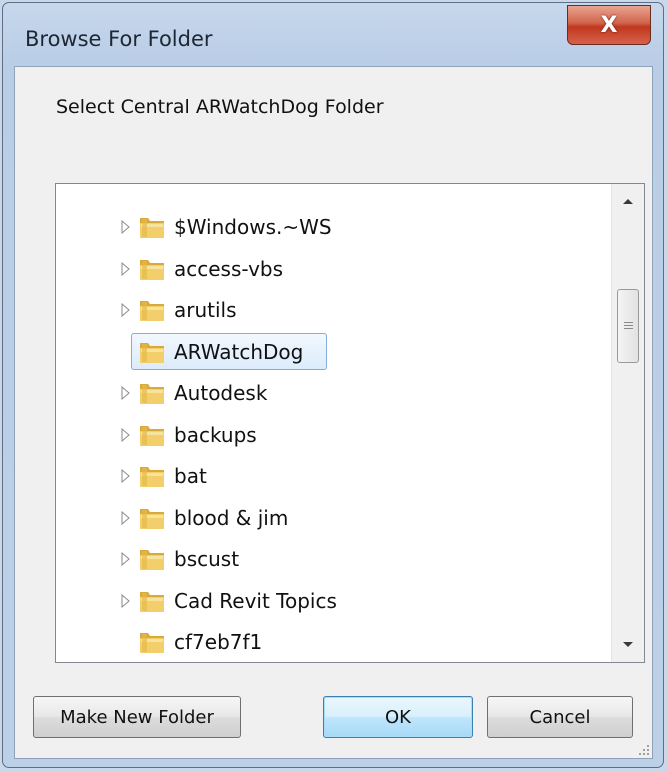 The height and width of the screenshot is (772, 668). I want to click on tree-item-label: bat, so click(190, 476).